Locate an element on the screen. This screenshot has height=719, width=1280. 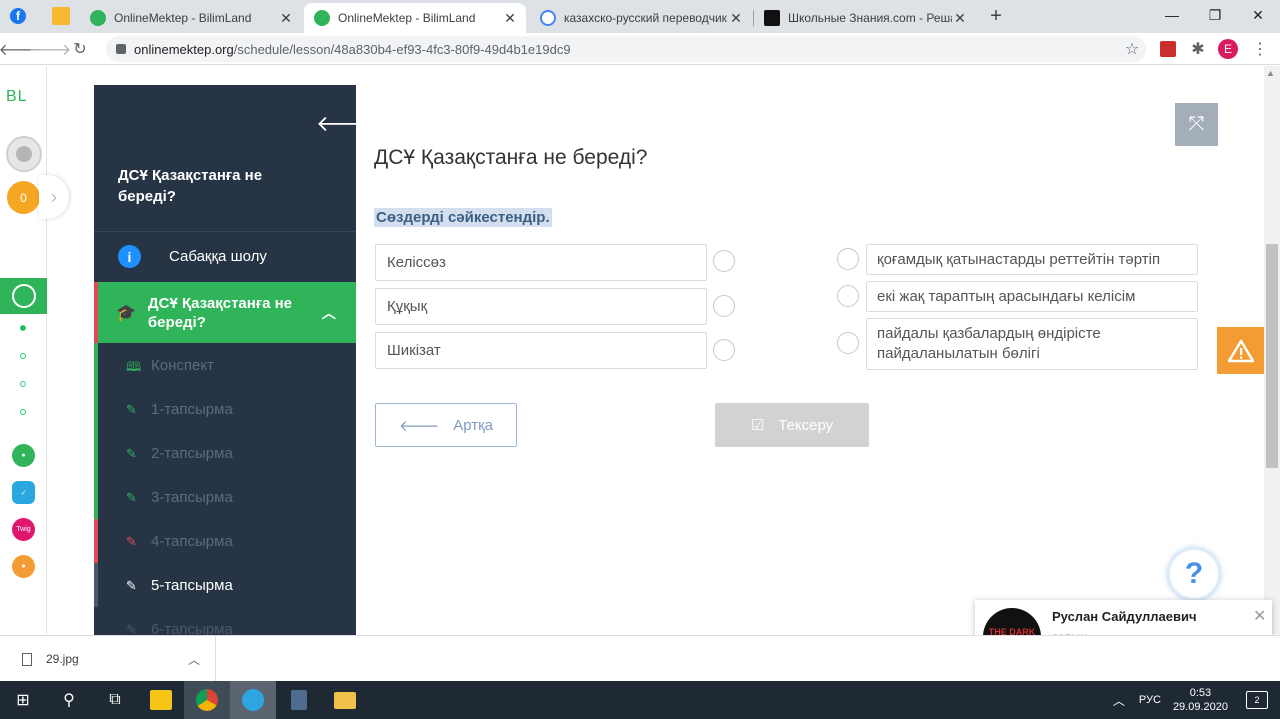
browser-tab: казахско-русский переводчик г ✕ is located at coordinates (641, 18).